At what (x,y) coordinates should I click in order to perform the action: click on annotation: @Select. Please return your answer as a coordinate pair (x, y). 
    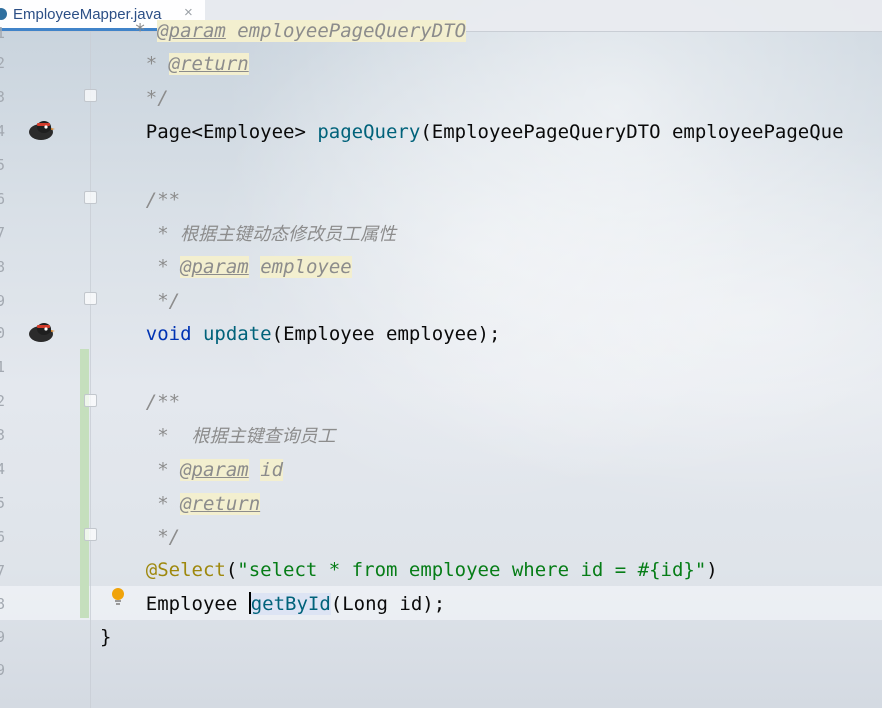
    Looking at the image, I should click on (185, 570).